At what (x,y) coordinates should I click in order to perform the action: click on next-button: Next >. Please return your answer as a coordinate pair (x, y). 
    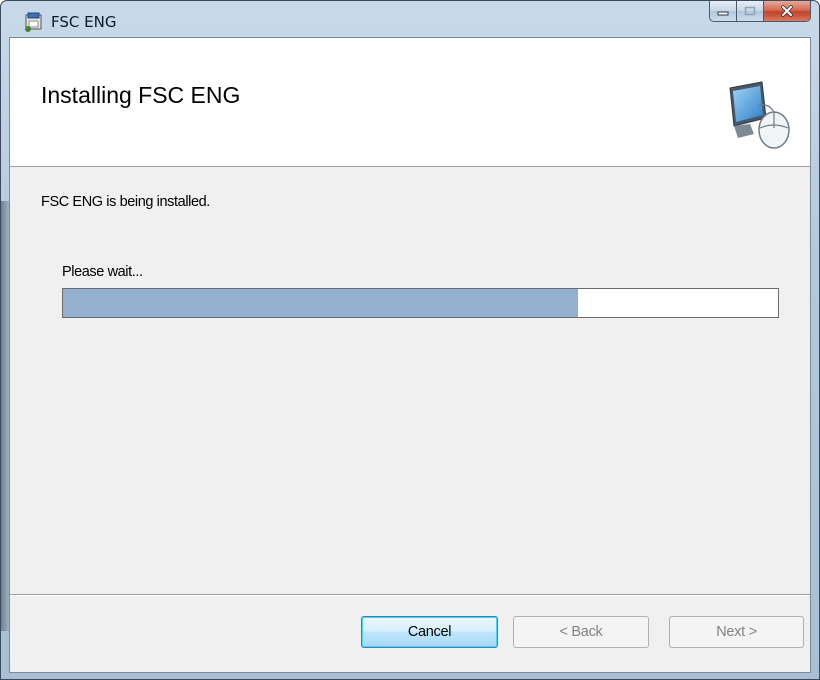
    Looking at the image, I should click on (736, 632).